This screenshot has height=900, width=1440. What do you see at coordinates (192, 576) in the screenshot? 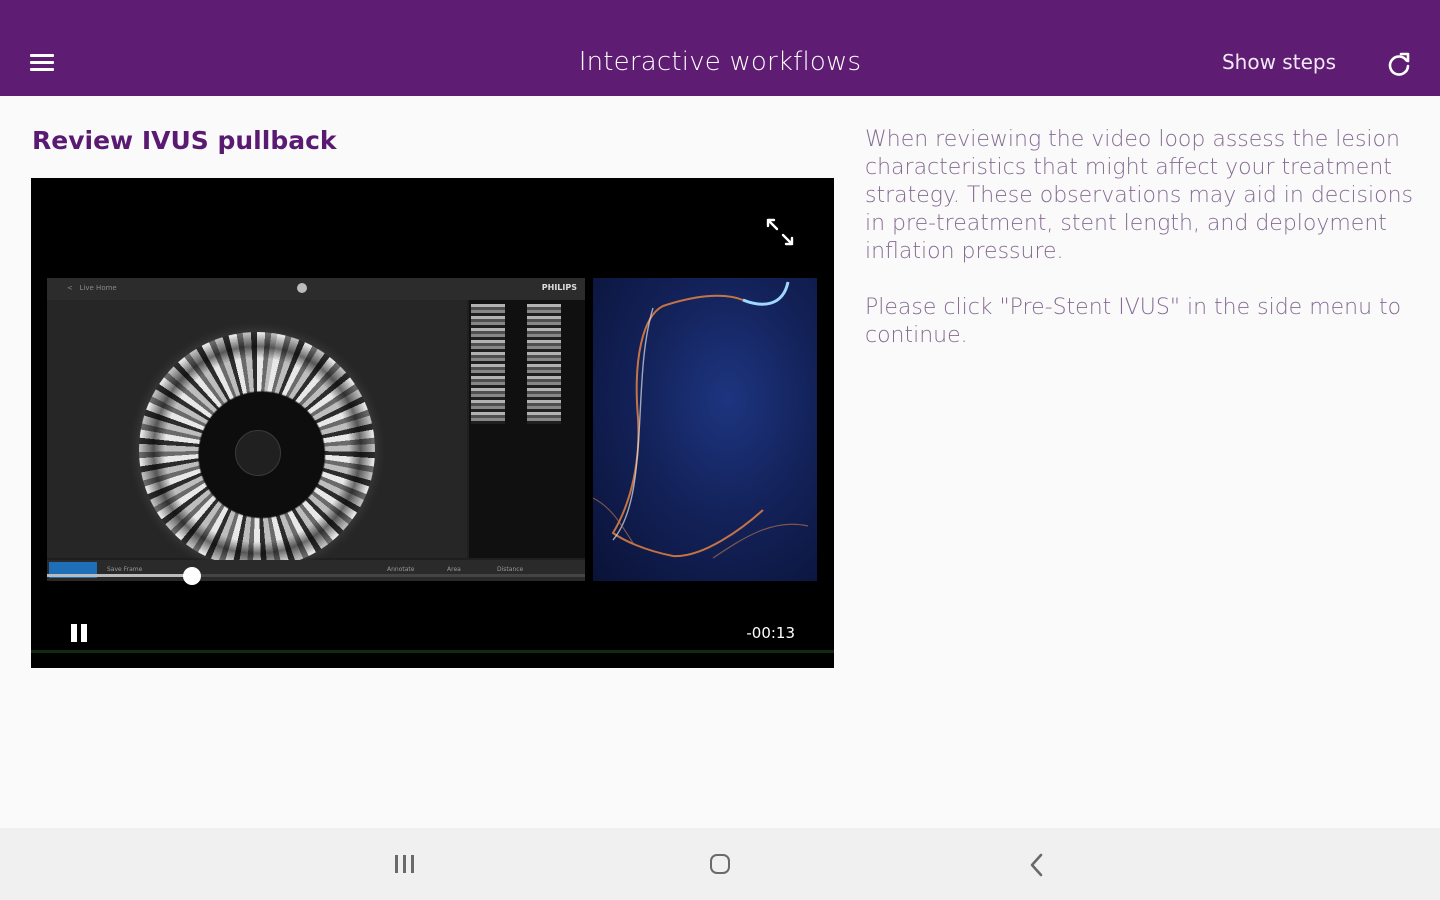
I see `video-scrub-handle` at bounding box center [192, 576].